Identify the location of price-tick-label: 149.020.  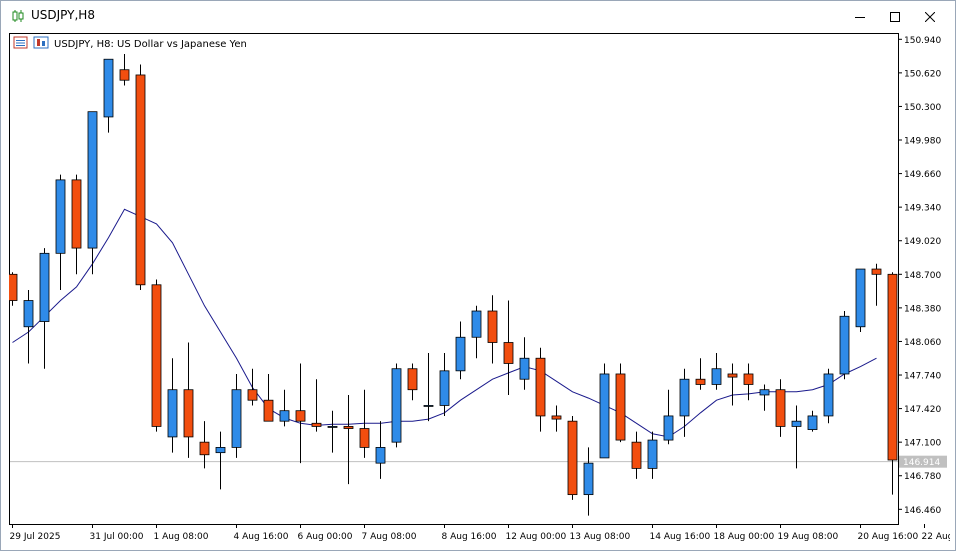
(922, 242).